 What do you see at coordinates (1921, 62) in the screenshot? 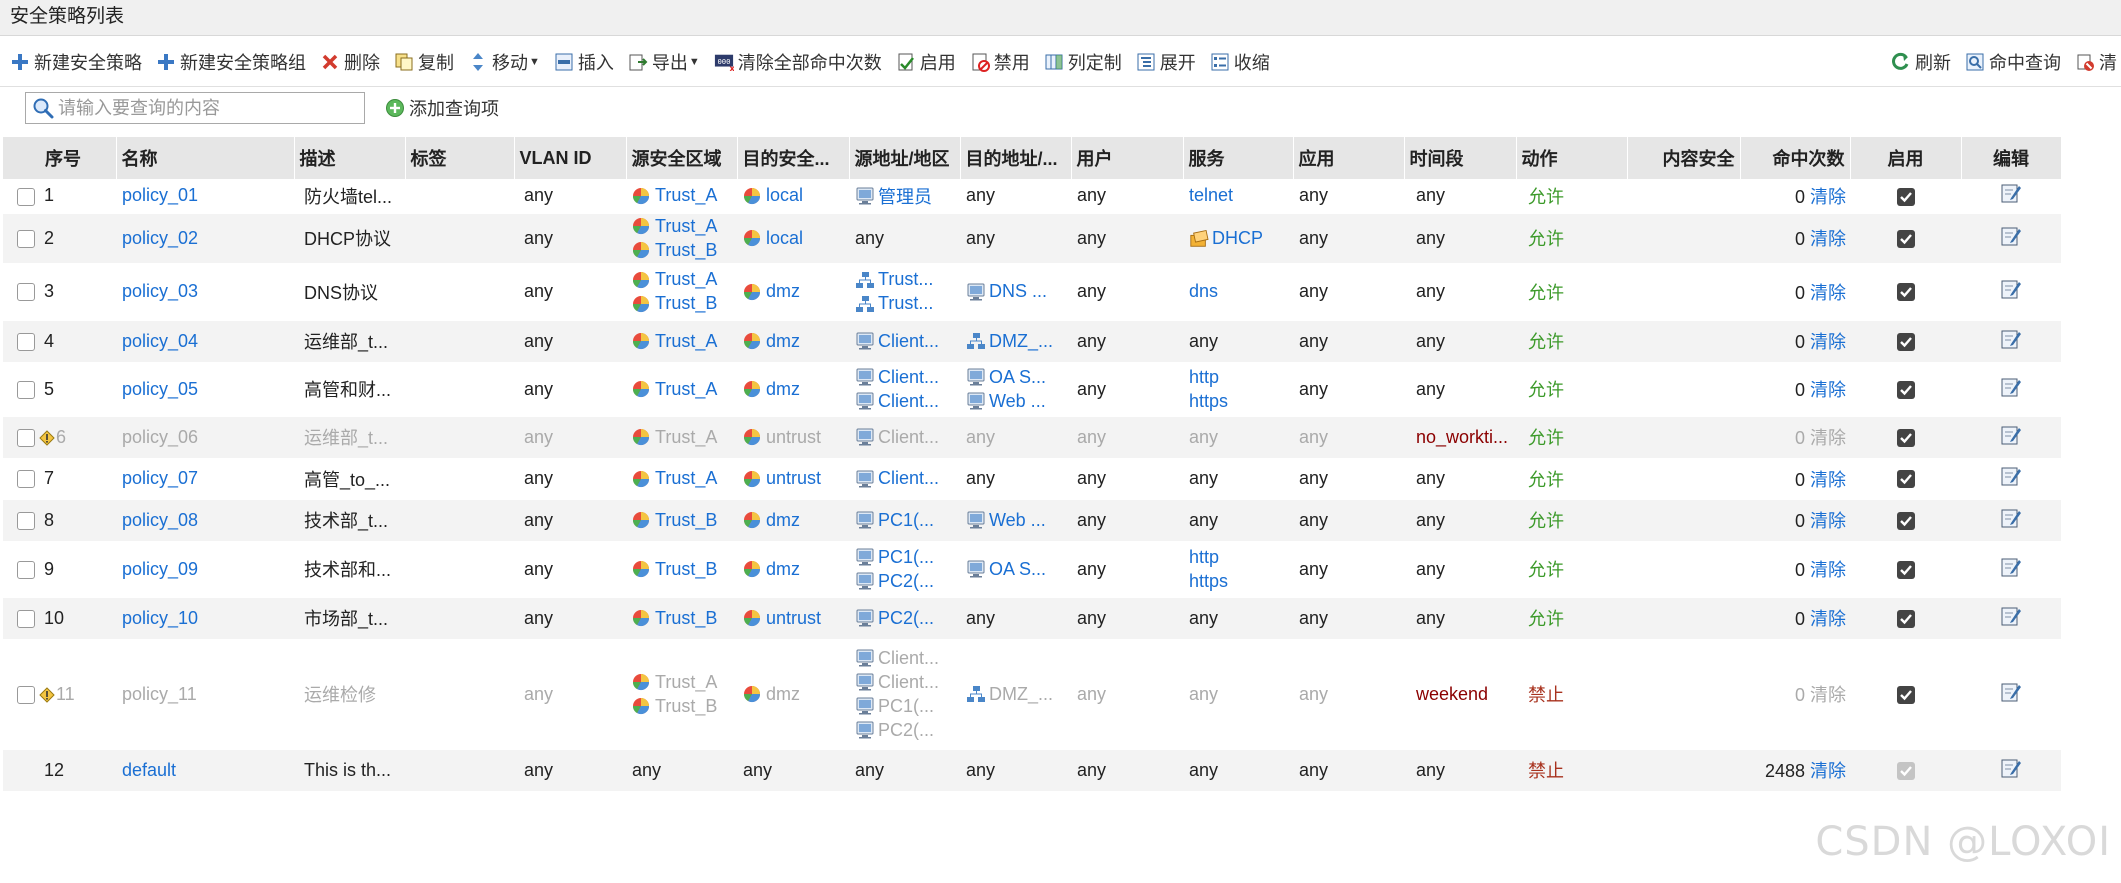
I see `toolbar-right-button-0: 刷新` at bounding box center [1921, 62].